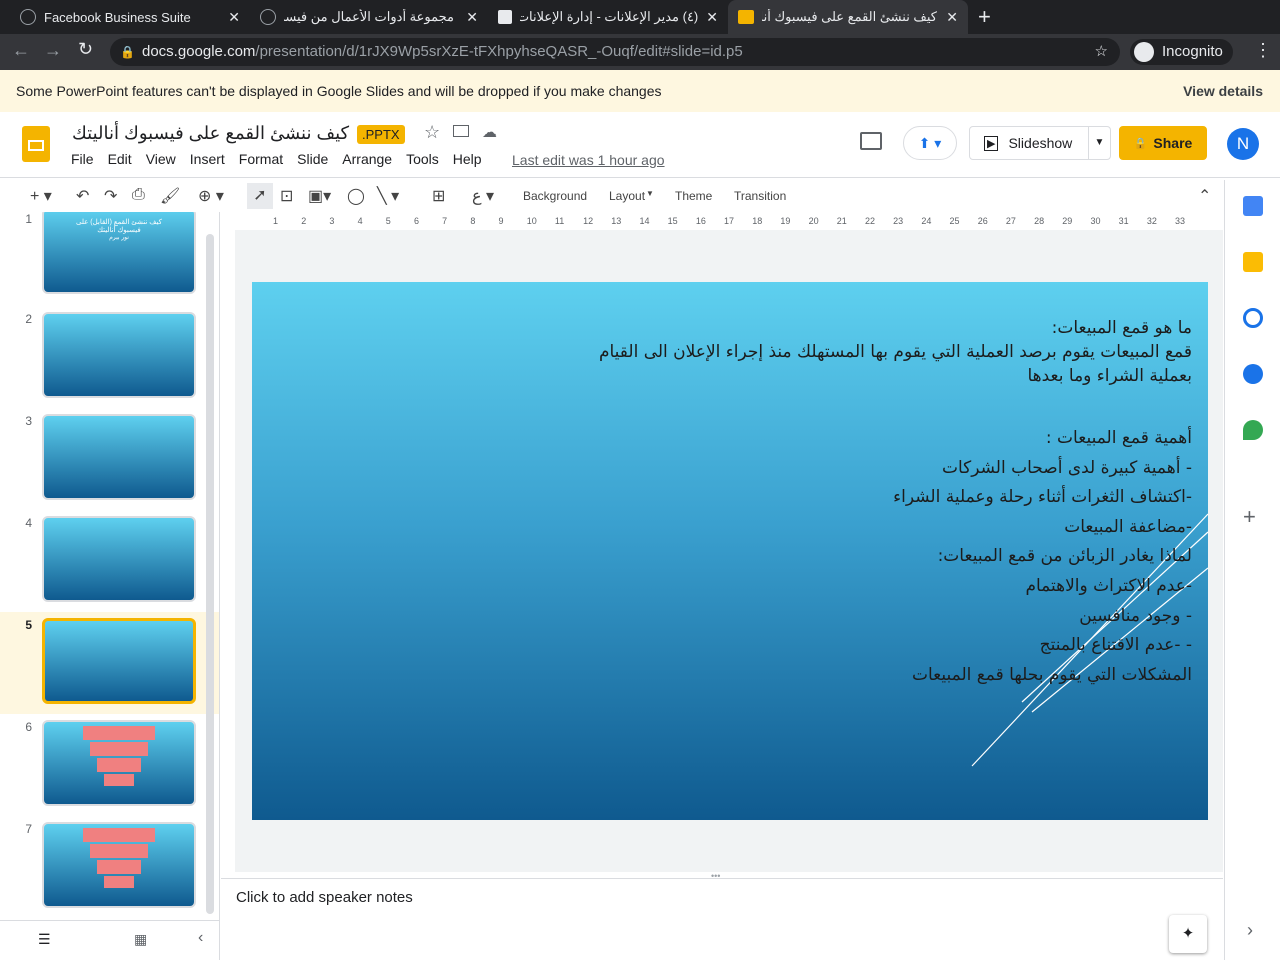 The height and width of the screenshot is (960, 1280). What do you see at coordinates (473, 221) in the screenshot?
I see `ruler-tick-label: 8` at bounding box center [473, 221].